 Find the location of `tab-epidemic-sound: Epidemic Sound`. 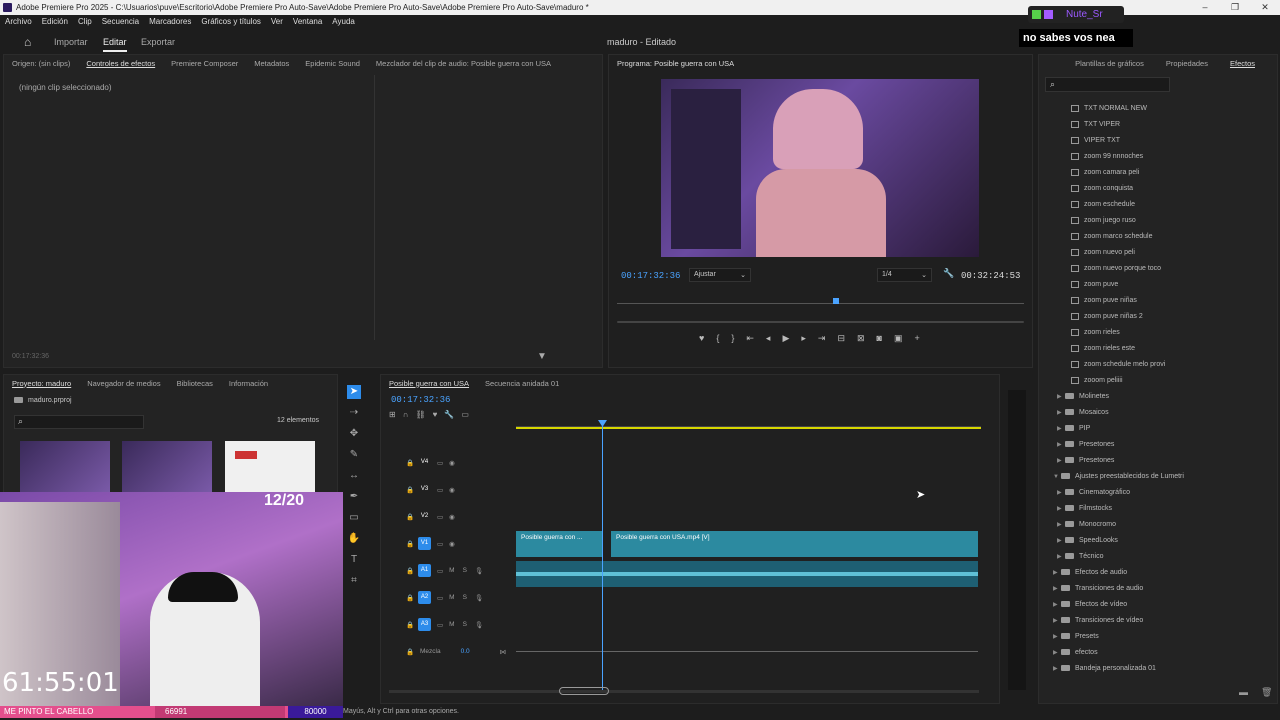

tab-epidemic-sound: Epidemic Sound is located at coordinates (332, 63).